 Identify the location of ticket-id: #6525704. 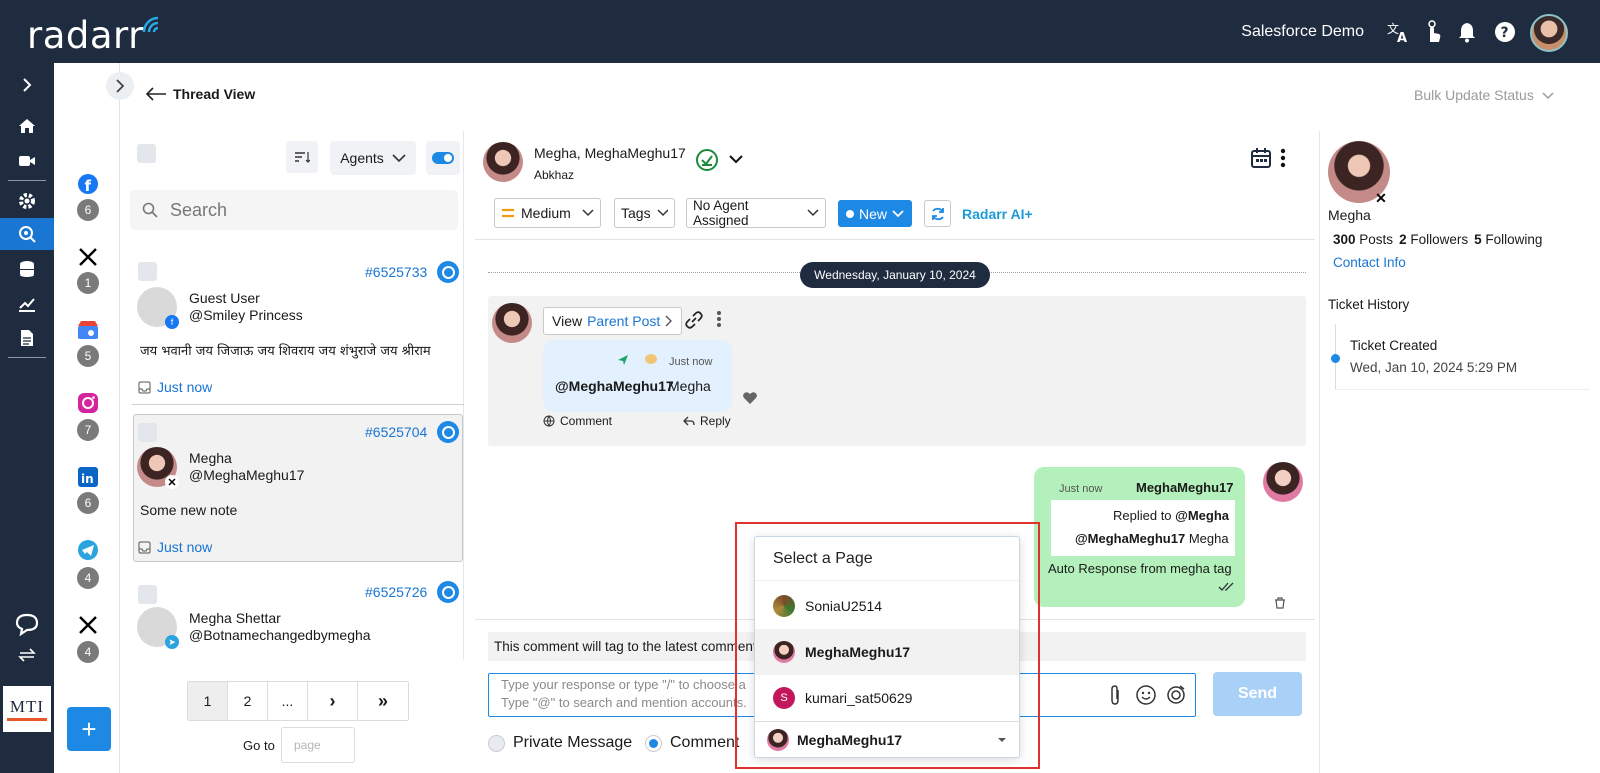
(396, 432).